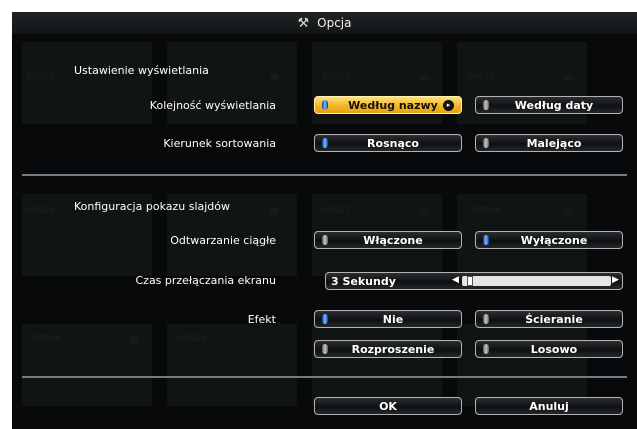 The width and height of the screenshot is (637, 429). Describe the element at coordinates (388, 240) in the screenshot. I see `repeat-on-button: Włączone` at that location.